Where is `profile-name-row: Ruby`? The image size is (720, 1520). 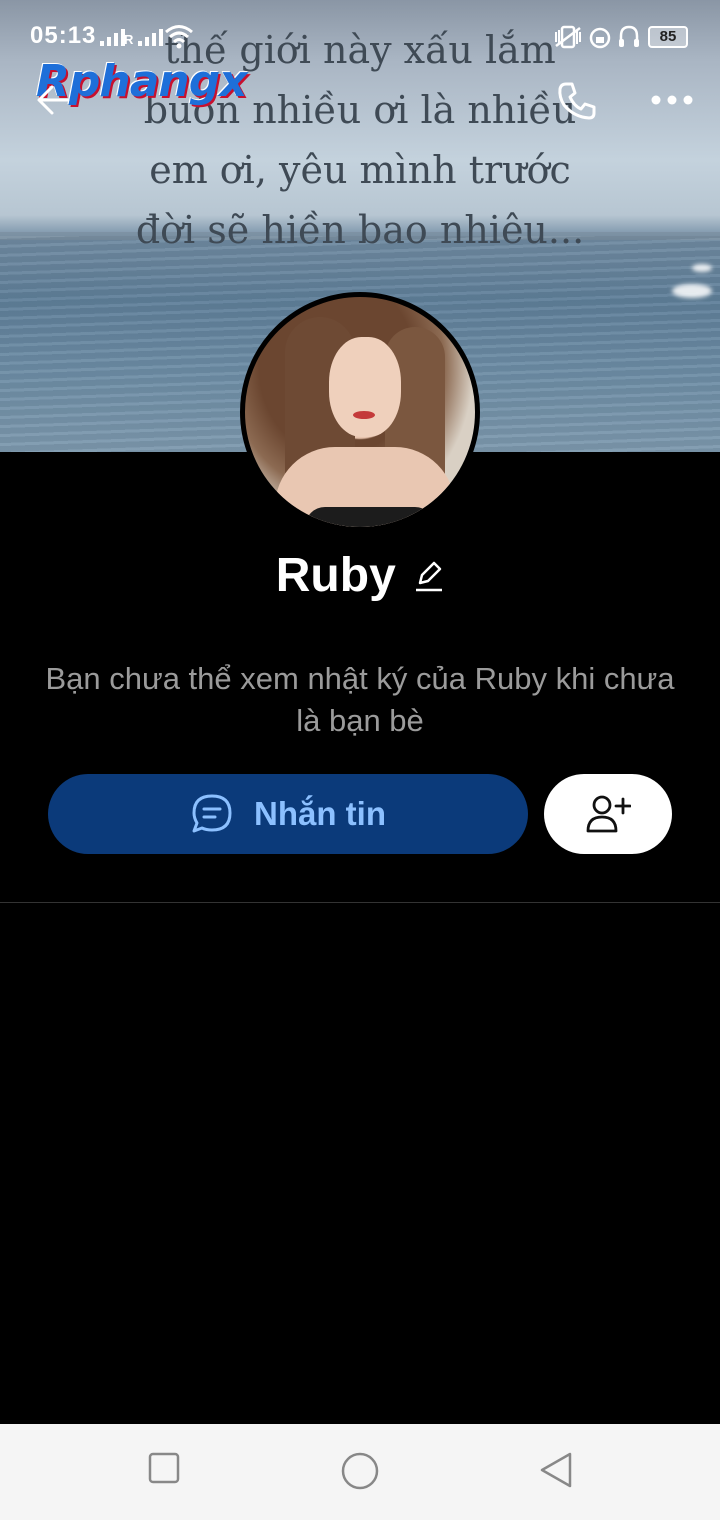
profile-name-row: Ruby is located at coordinates (360, 575).